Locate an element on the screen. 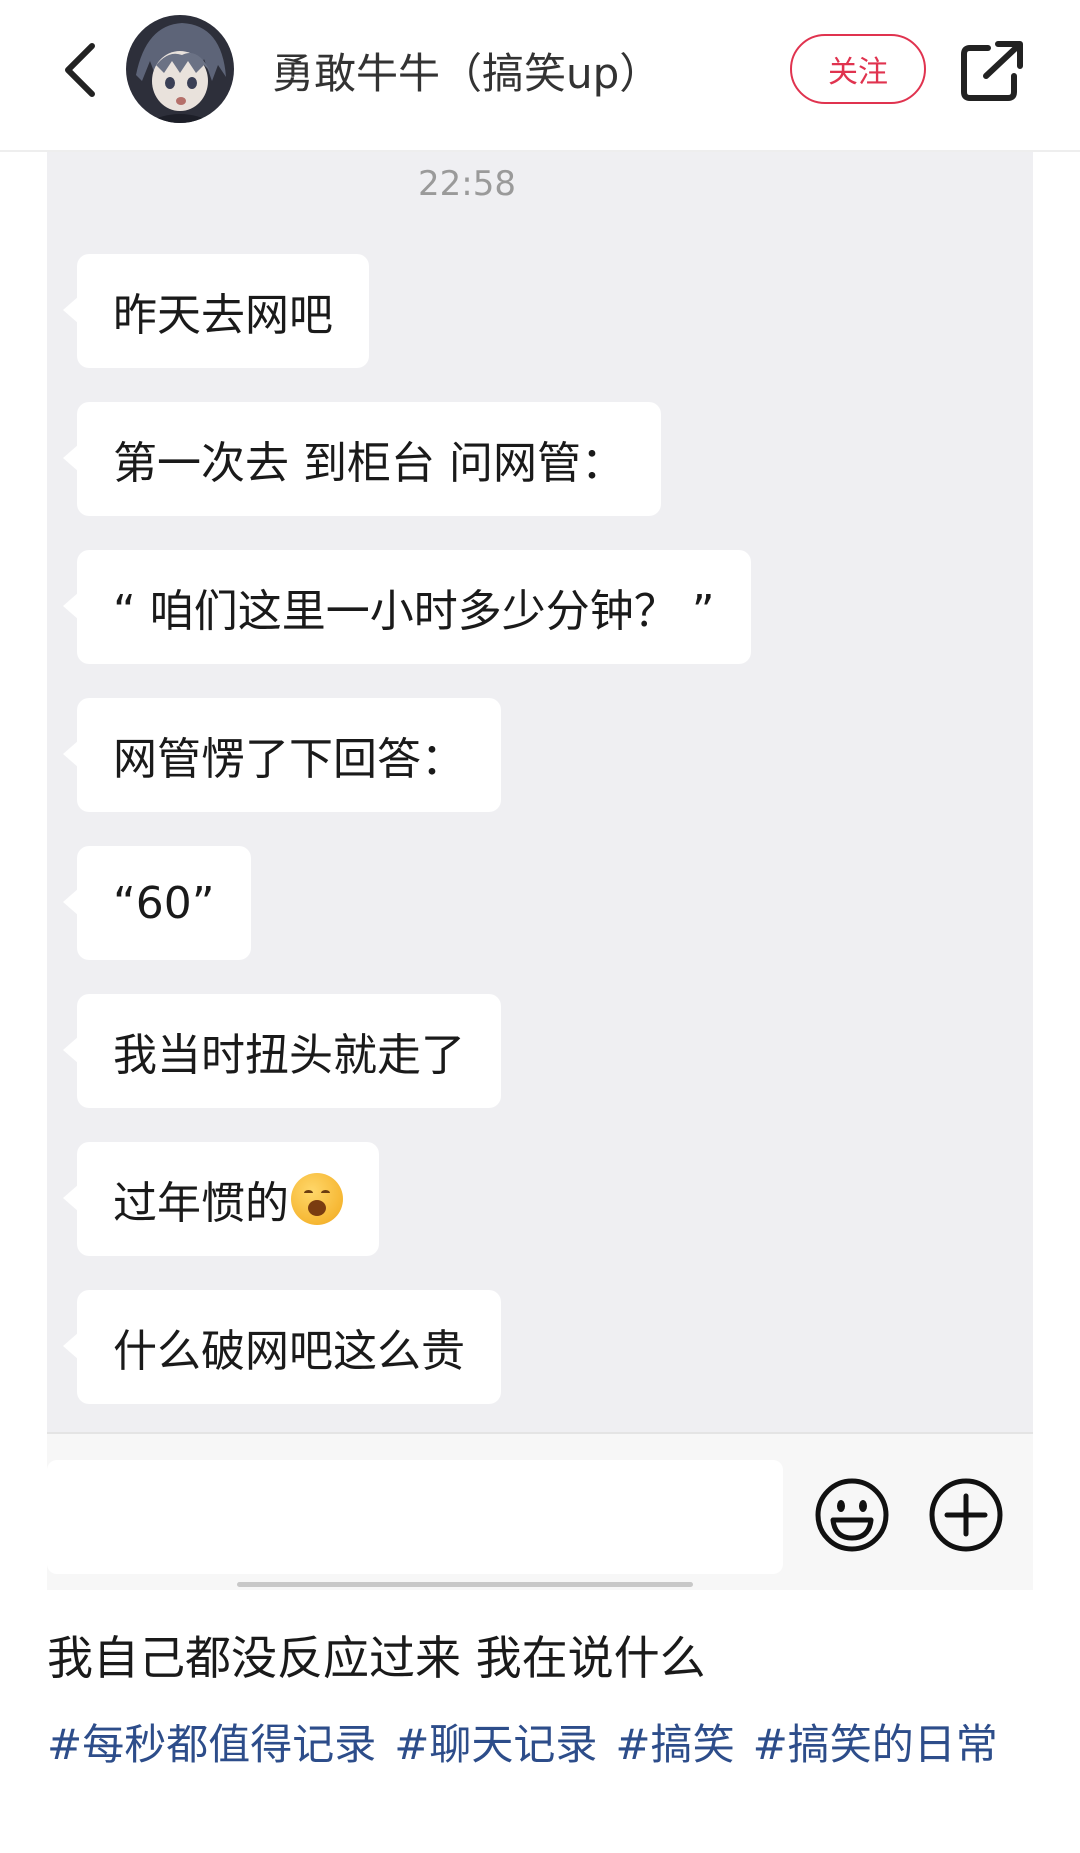  chat-bubble: “60” is located at coordinates (157, 903).